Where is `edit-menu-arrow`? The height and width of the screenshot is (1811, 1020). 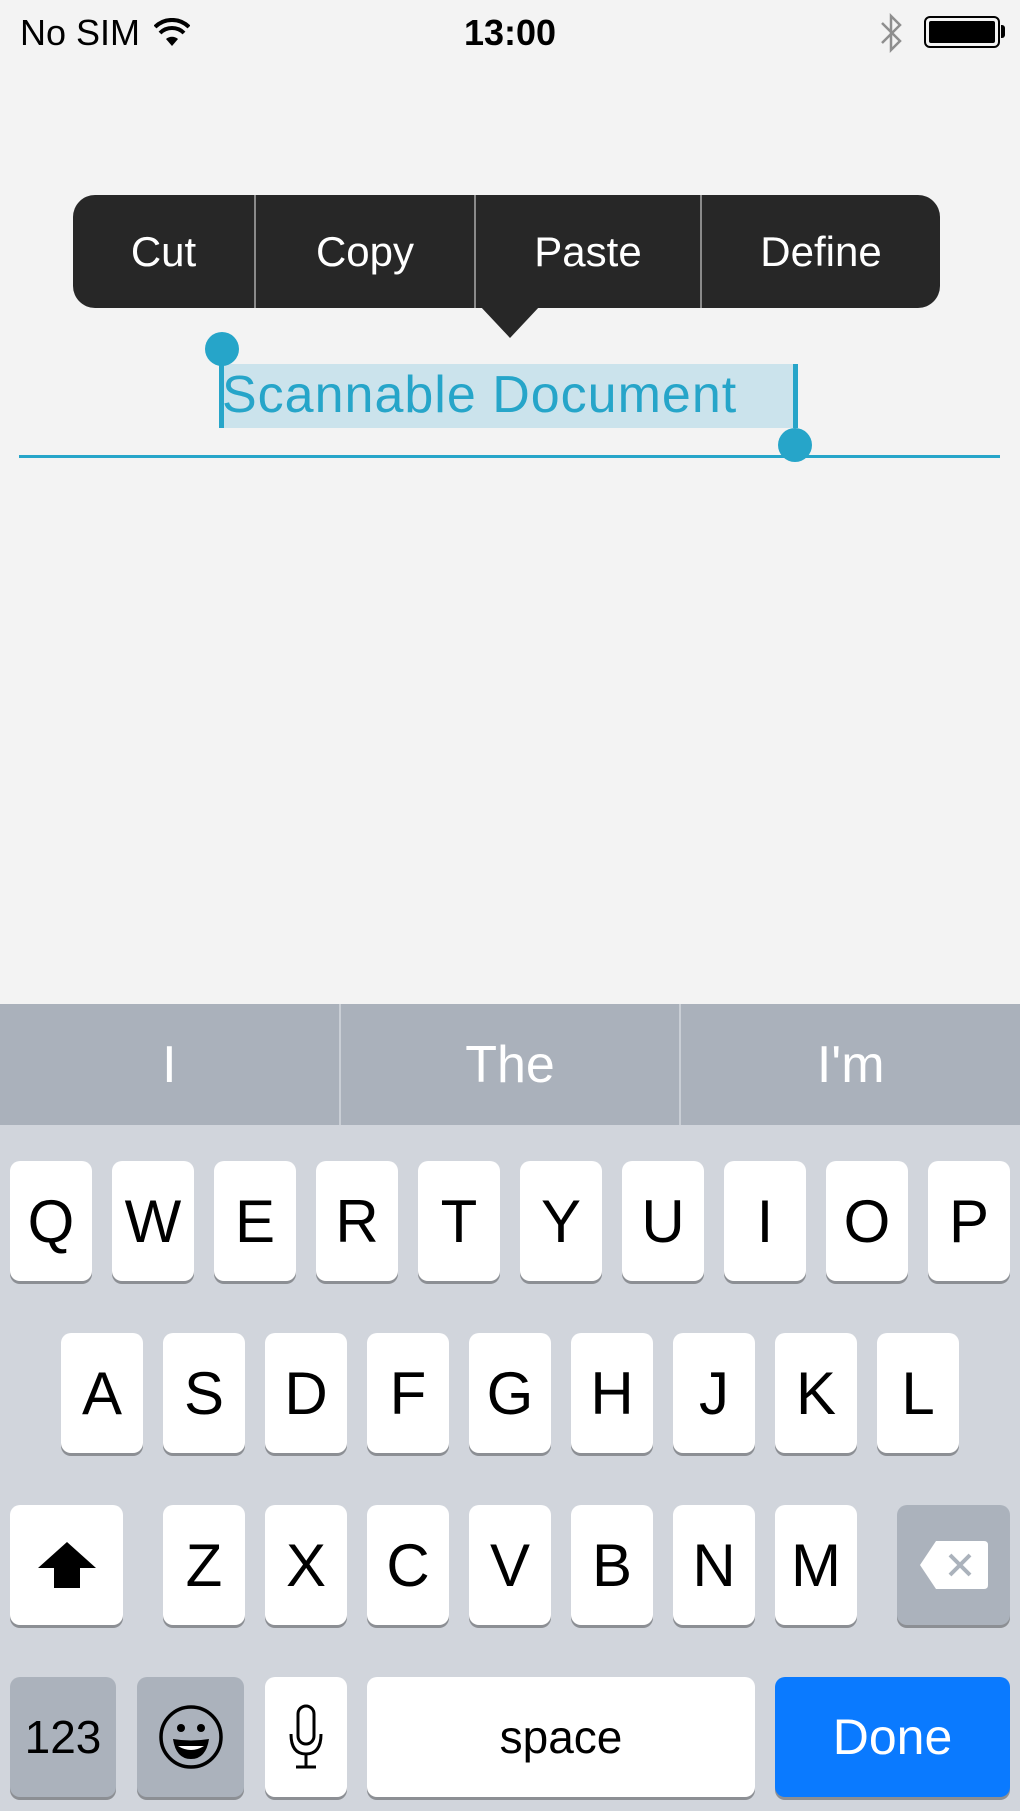
edit-menu-arrow is located at coordinates (510, 322).